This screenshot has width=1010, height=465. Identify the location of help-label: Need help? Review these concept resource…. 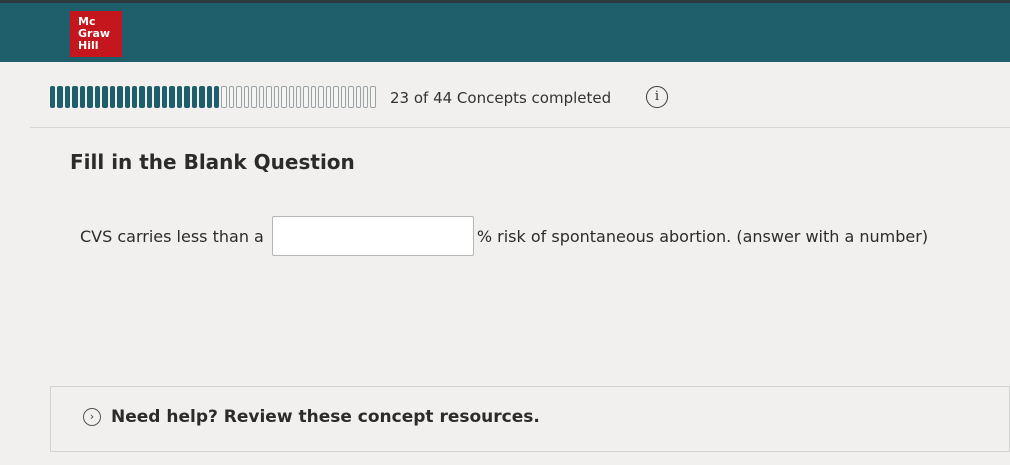
(325, 417).